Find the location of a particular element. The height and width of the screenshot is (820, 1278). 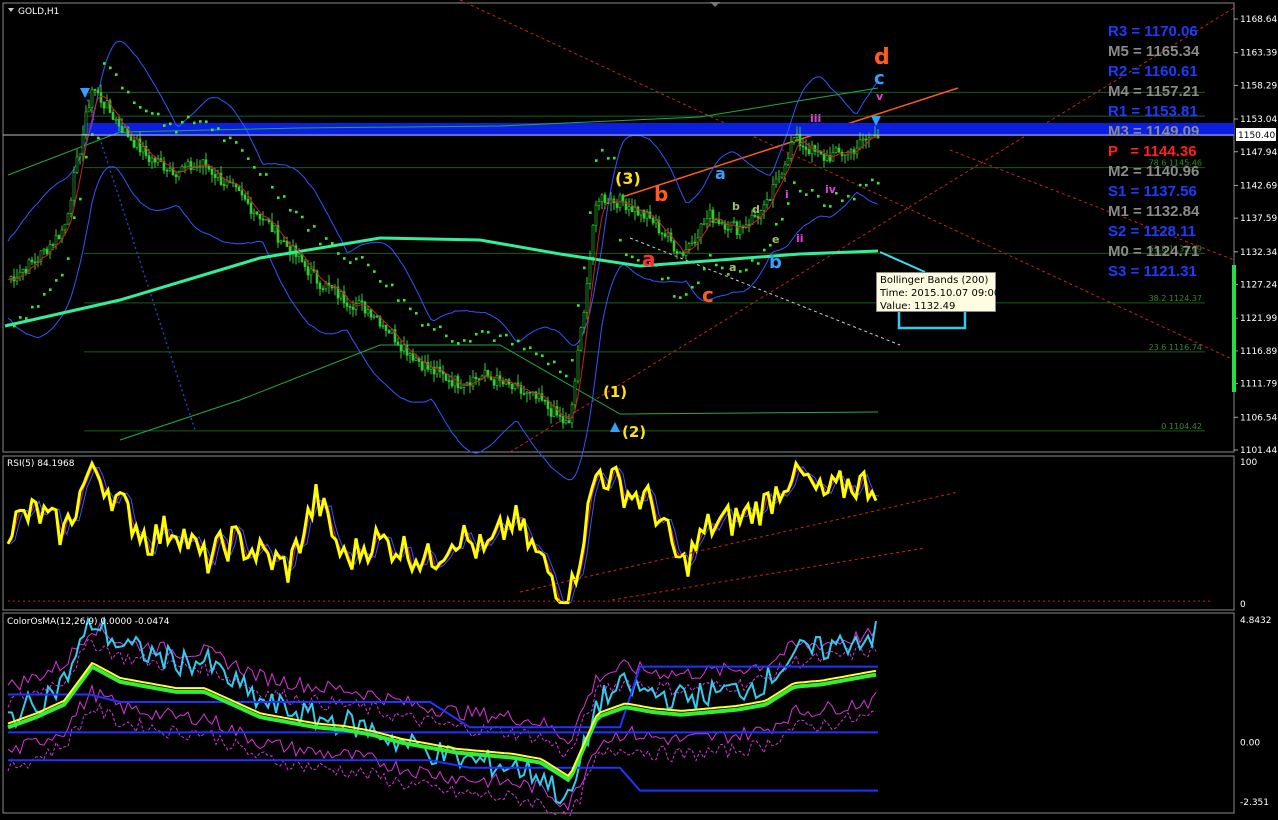

rsi-tick-label: 0 is located at coordinates (1243, 605).